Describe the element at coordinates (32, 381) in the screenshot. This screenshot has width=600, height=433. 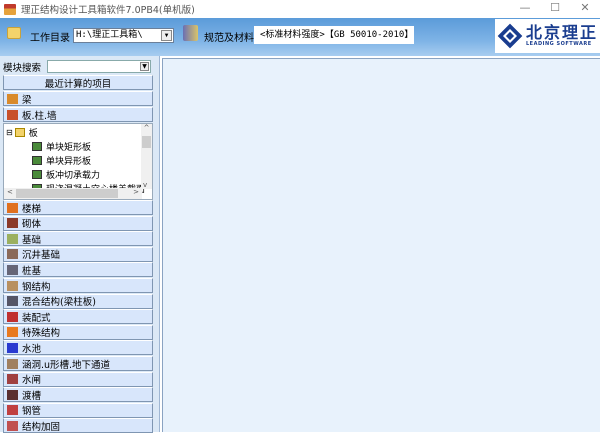
I see `module-item-label: 水闸` at that location.